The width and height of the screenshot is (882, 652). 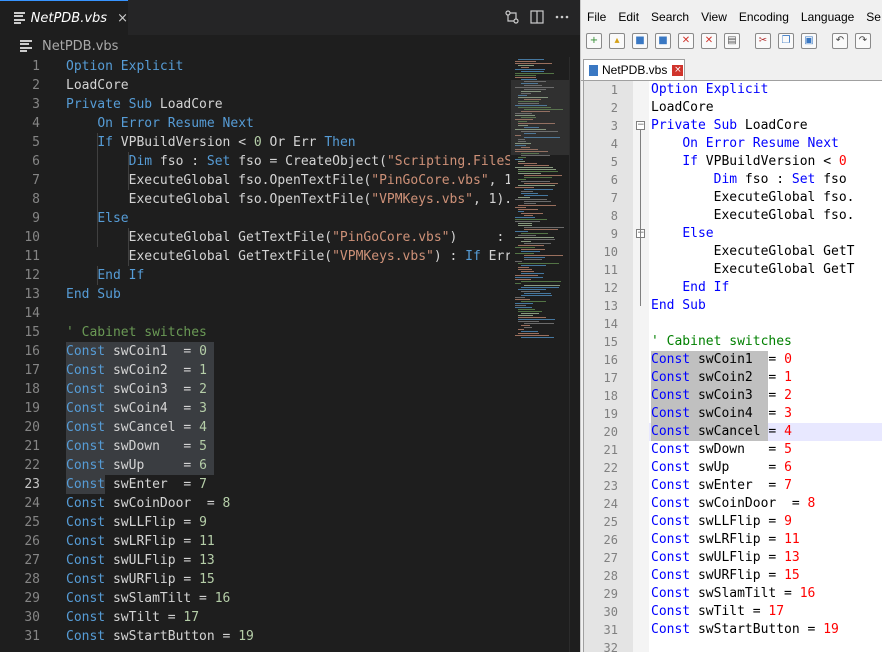 I want to click on undo-icon: ↶, so click(x=840, y=41).